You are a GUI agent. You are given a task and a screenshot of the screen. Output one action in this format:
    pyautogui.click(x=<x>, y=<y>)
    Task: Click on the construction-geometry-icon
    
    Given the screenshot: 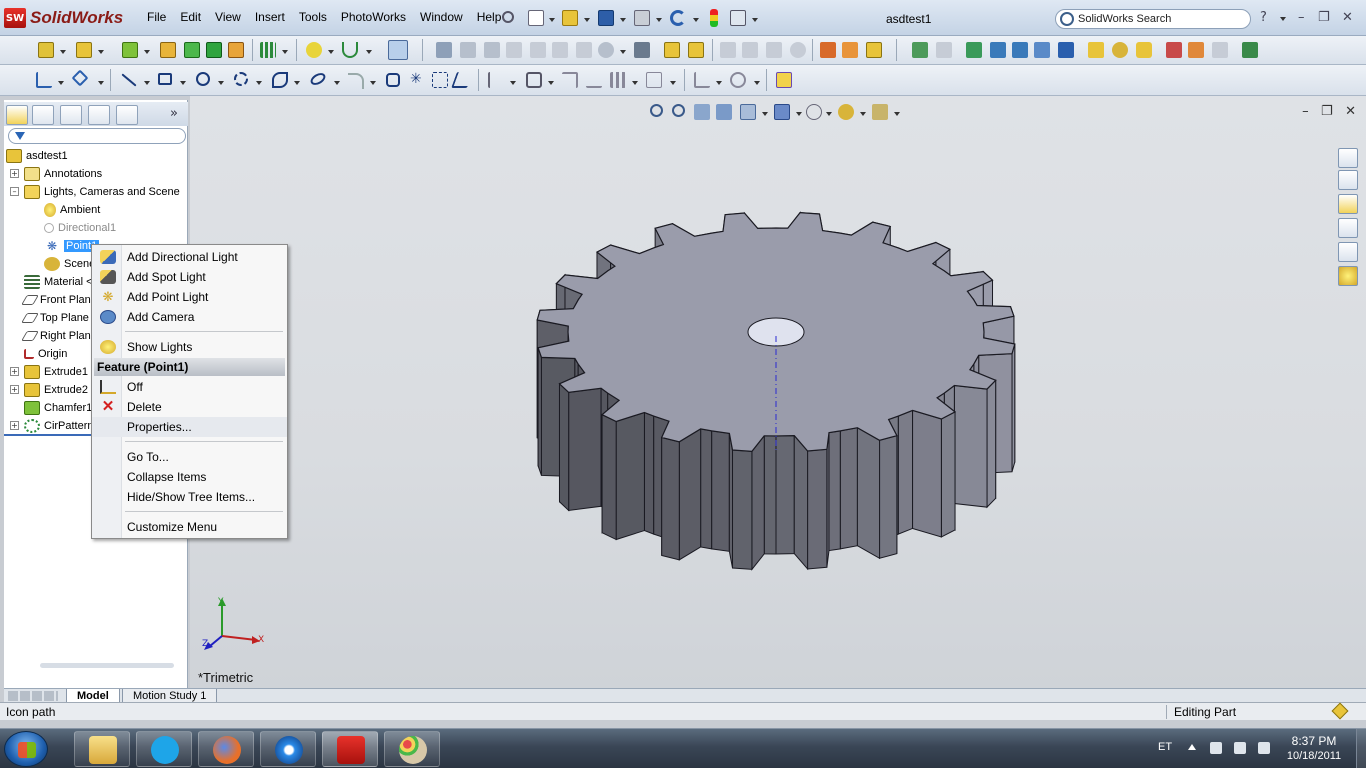 What is the action you would take?
    pyautogui.click(x=440, y=80)
    